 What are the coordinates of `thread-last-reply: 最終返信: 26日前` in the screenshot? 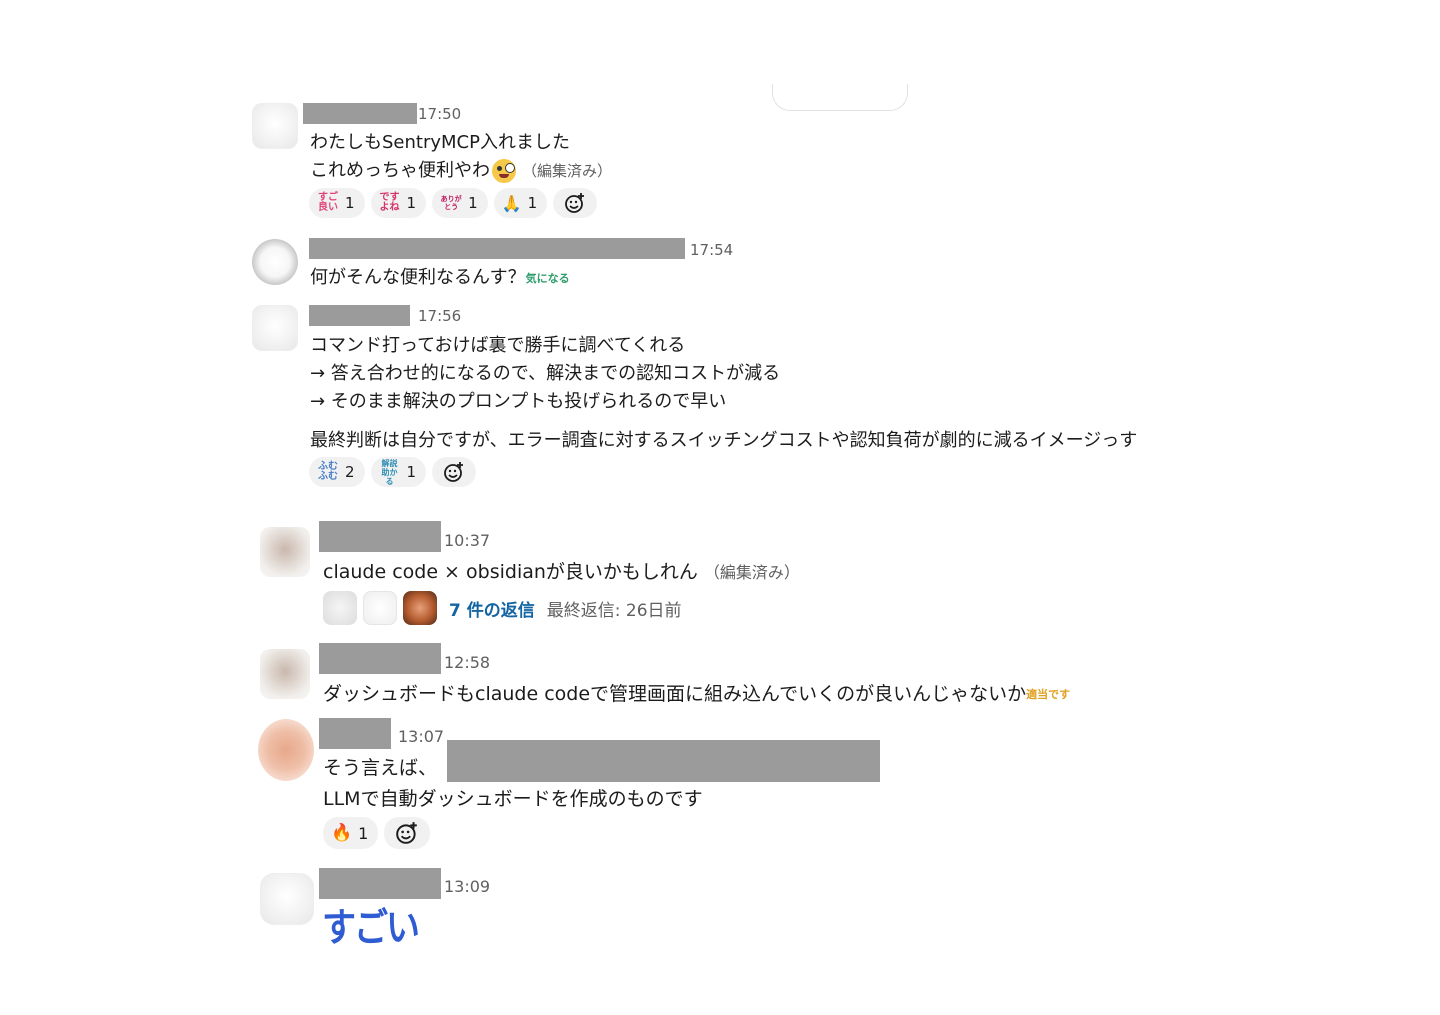 It's located at (614, 610).